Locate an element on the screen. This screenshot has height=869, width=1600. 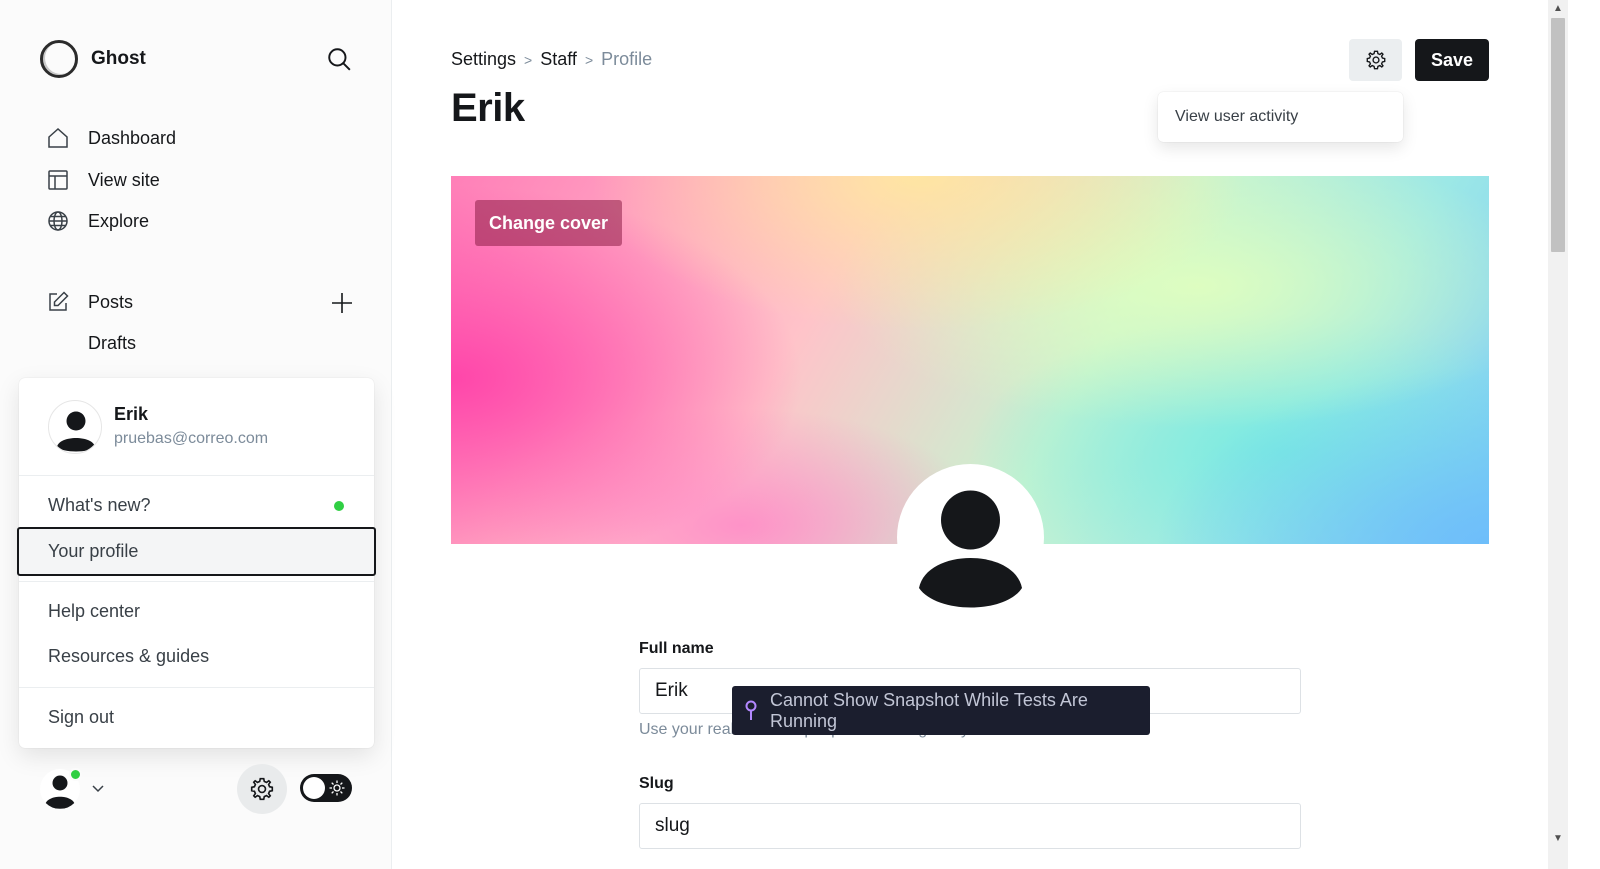
search-icon is located at coordinates (339, 59).